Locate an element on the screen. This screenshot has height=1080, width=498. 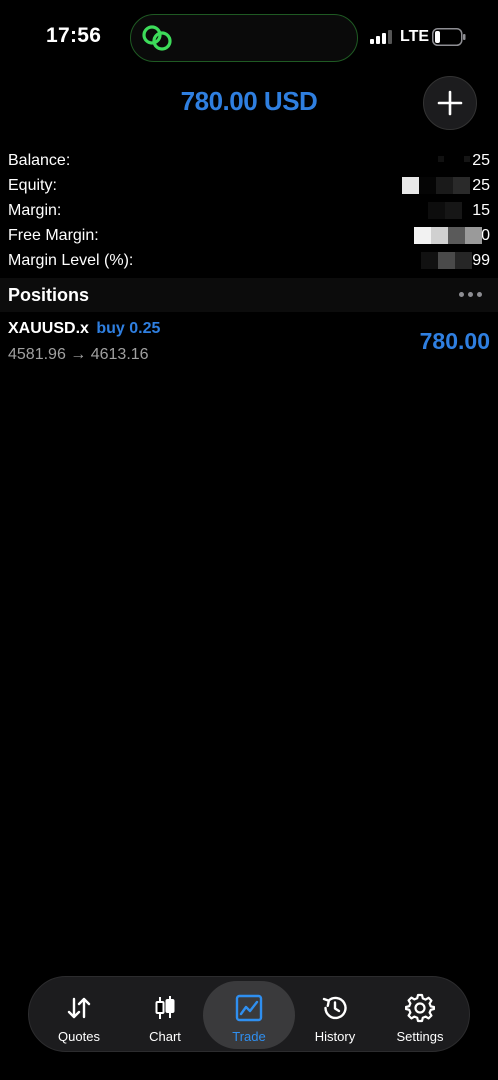
free-margin-label: Free Margin: is located at coordinates (53, 235).